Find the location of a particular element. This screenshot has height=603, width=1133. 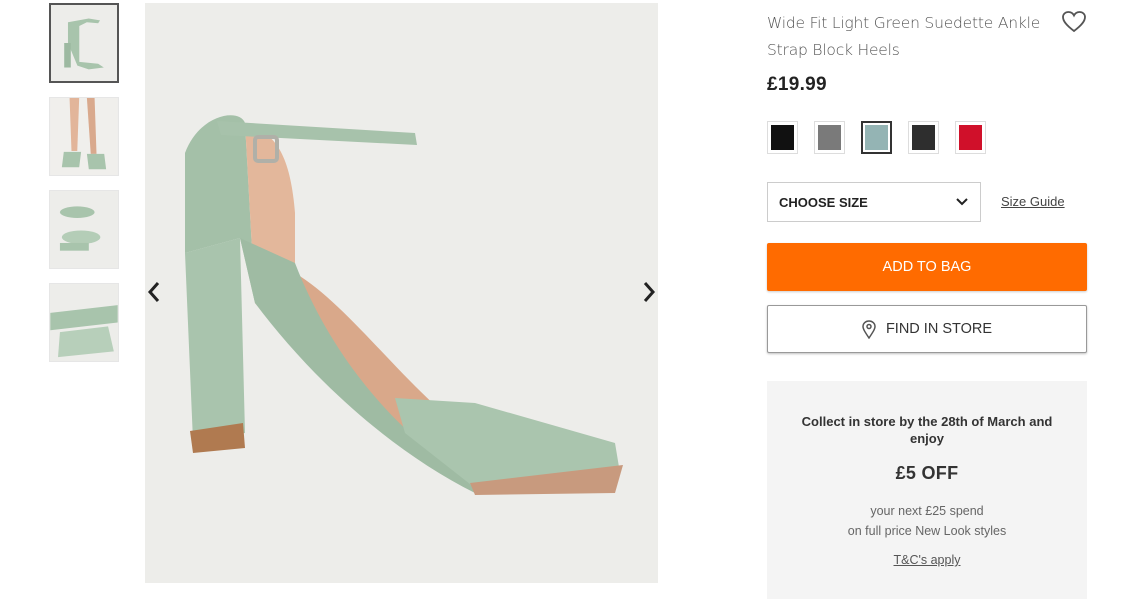

swatch-red is located at coordinates (970, 137).